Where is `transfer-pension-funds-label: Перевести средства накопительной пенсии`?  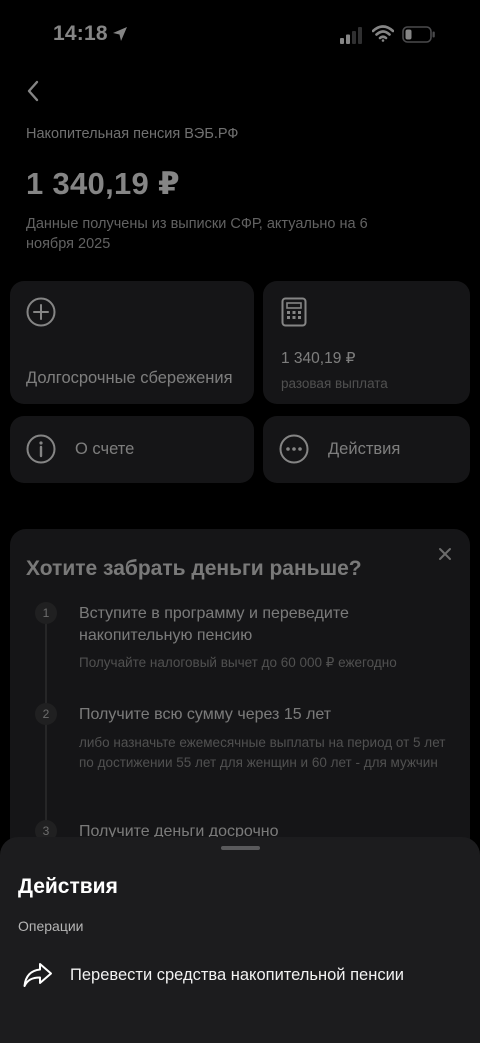
transfer-pension-funds-label: Перевести средства накопительной пенсии is located at coordinates (237, 975).